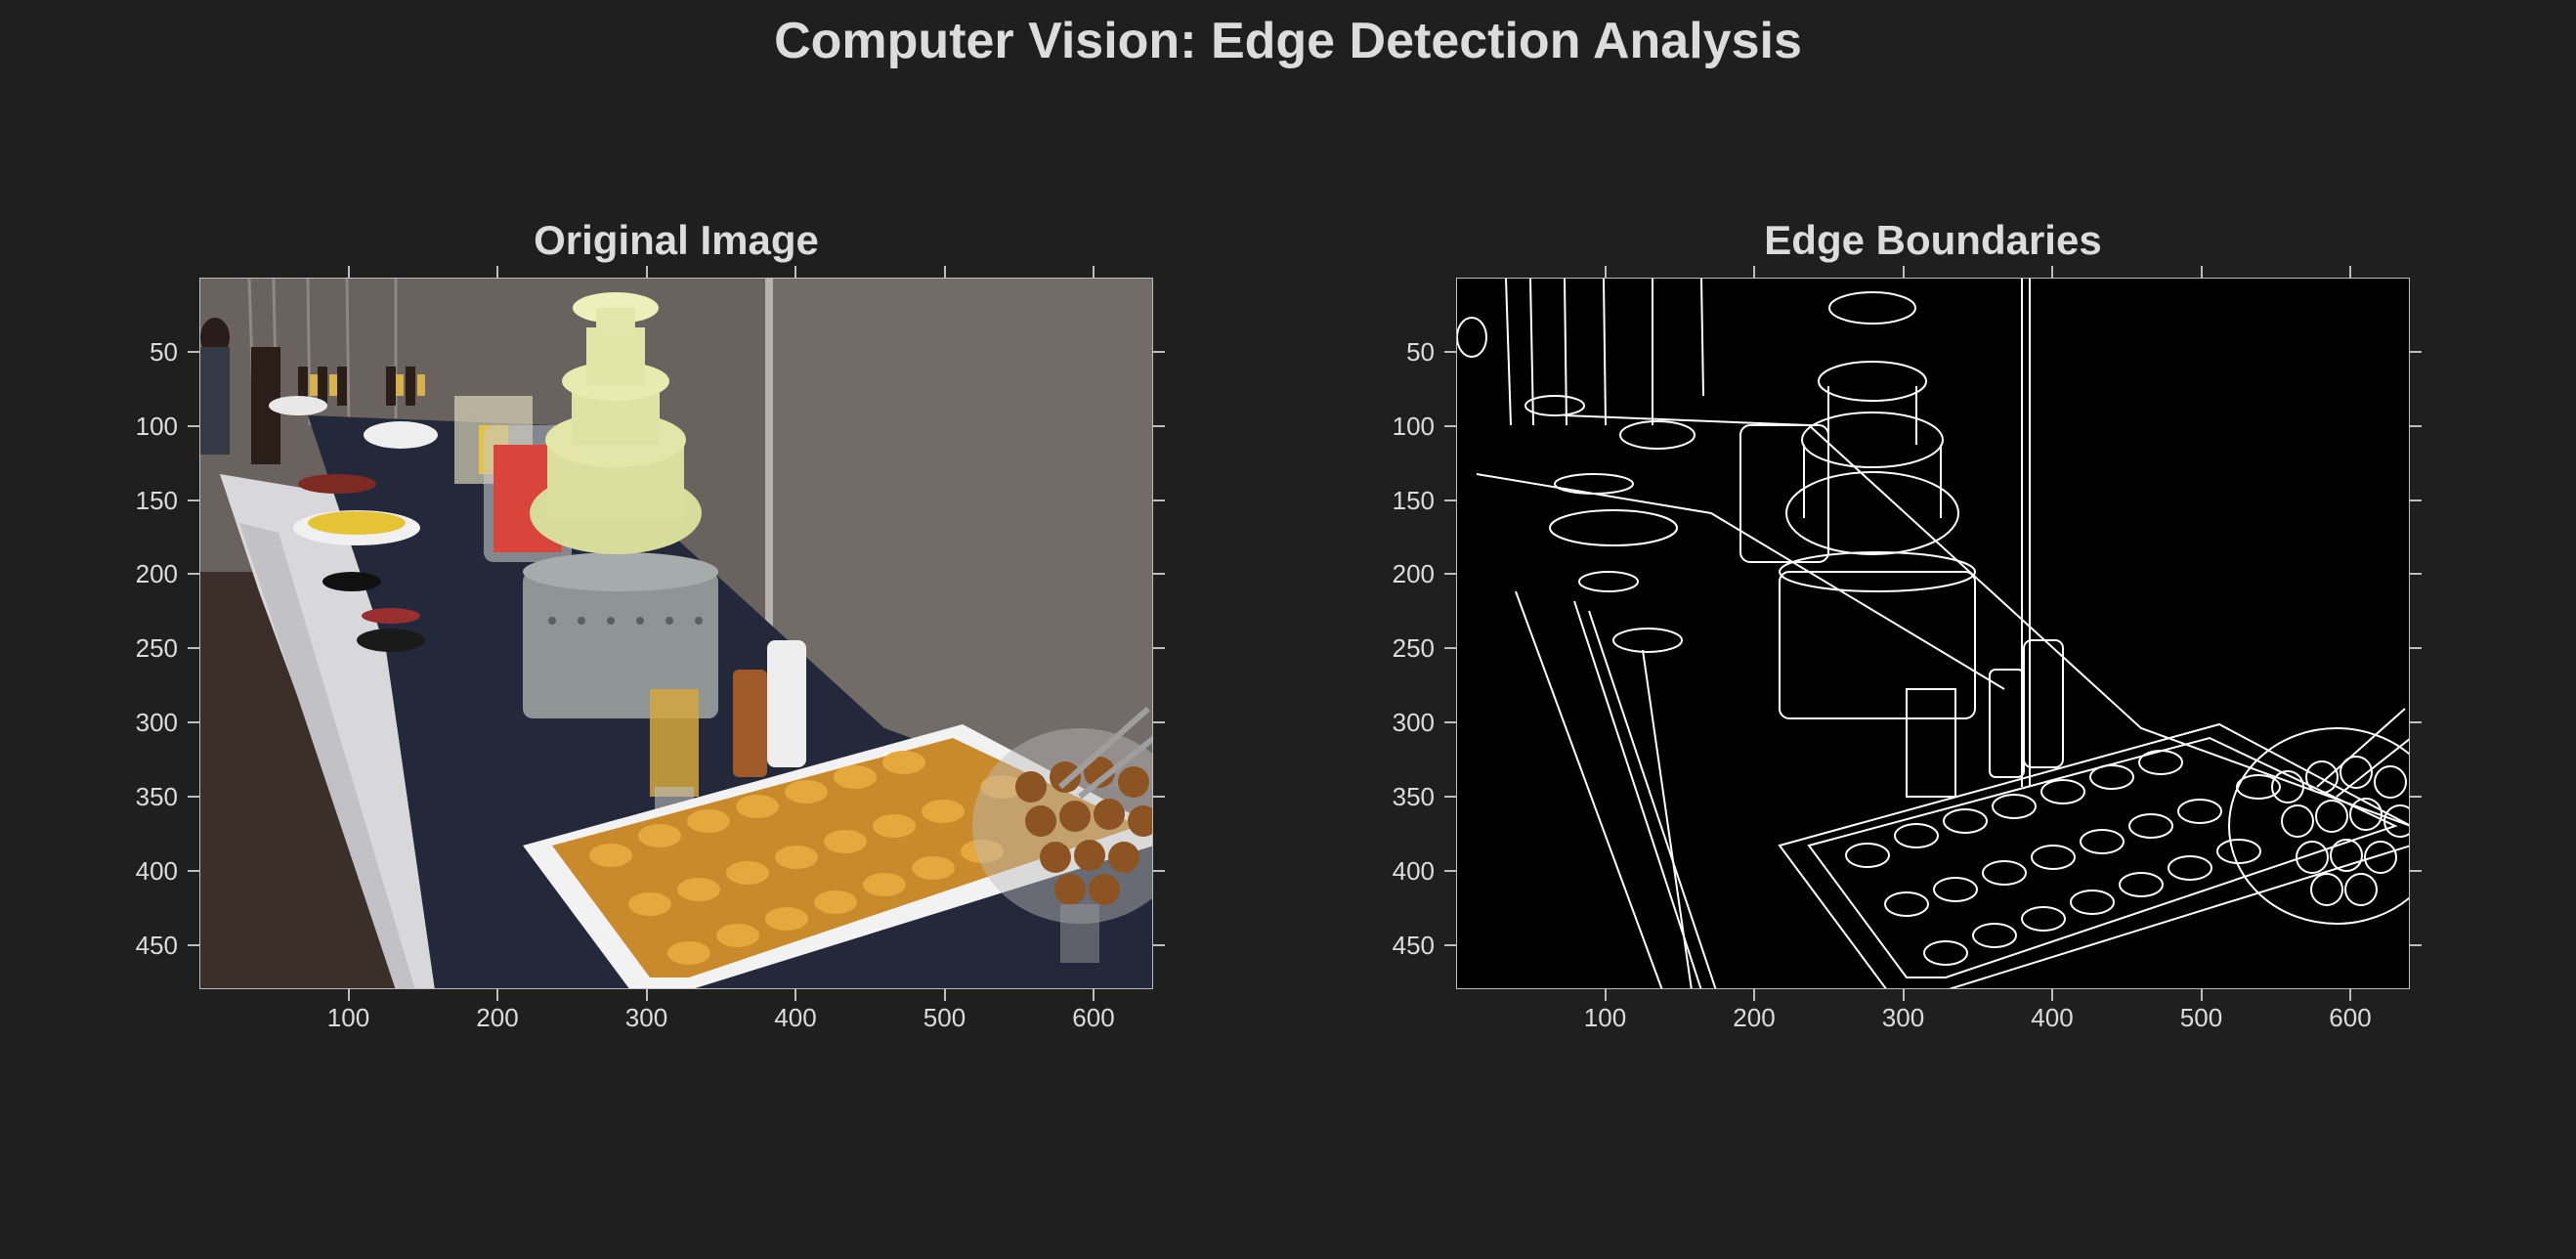 This screenshot has width=2576, height=1259. I want to click on figure-title: Computer Vision: Edge Detection Analysis, so click(1288, 41).